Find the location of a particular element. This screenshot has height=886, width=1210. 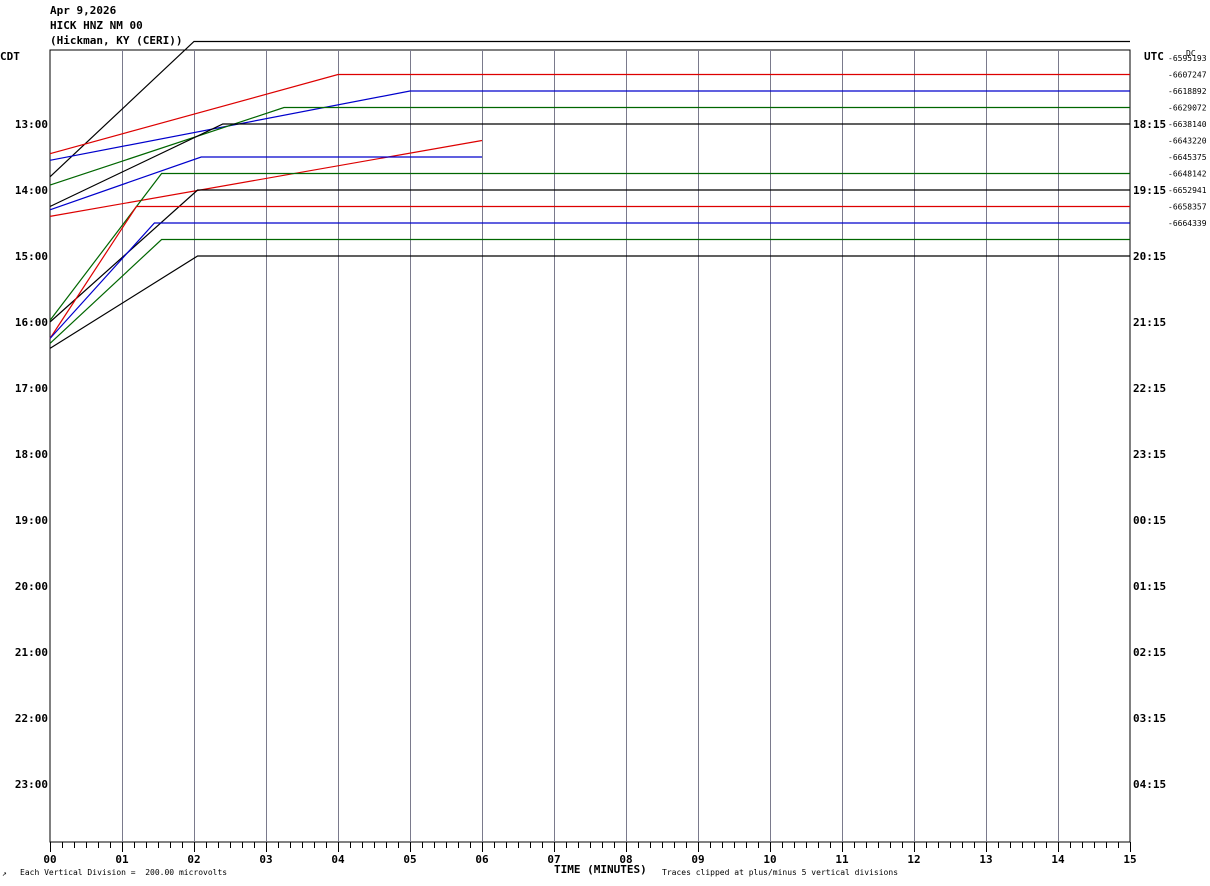

dc-offset-4: -6638140 is located at coordinates (1187, 124).